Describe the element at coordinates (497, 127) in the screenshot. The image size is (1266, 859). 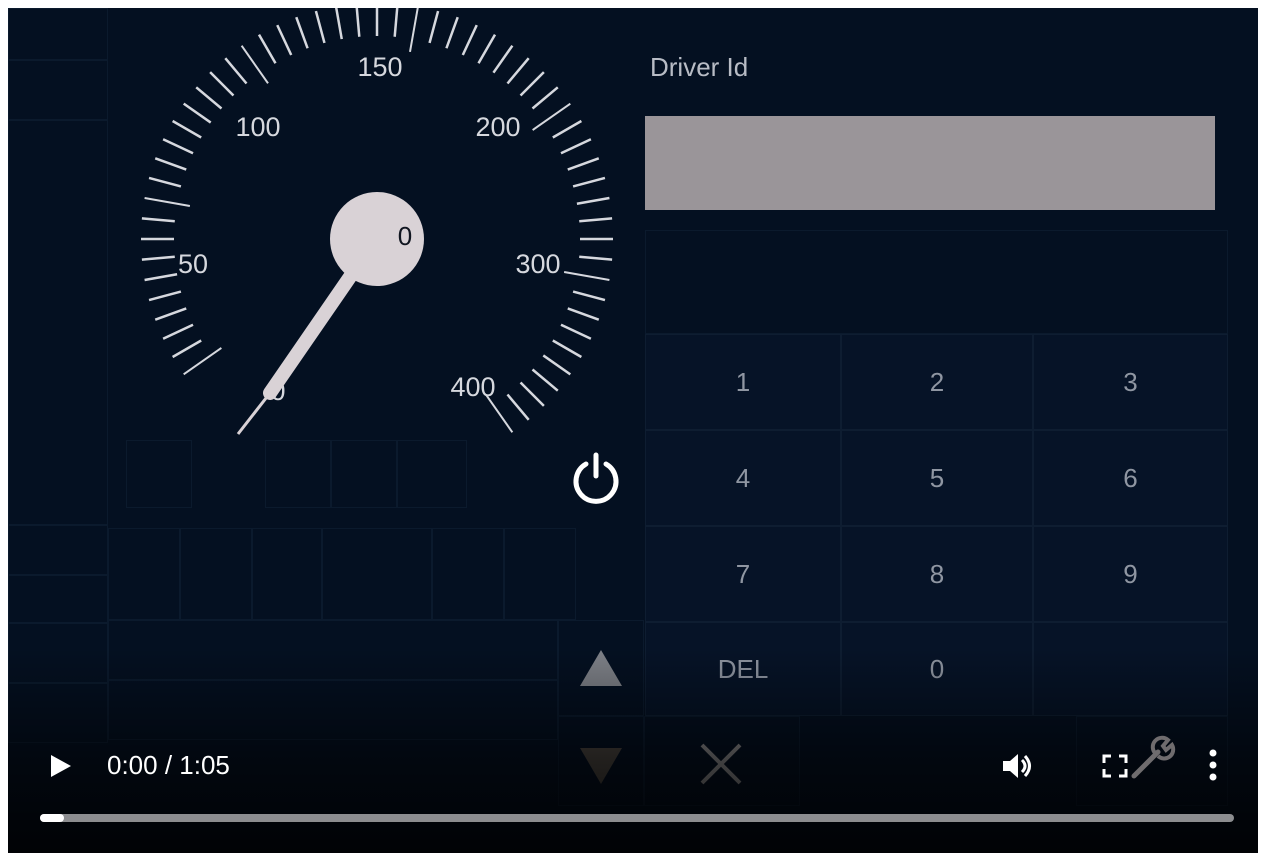
I see `tick-label-200: 200` at that location.